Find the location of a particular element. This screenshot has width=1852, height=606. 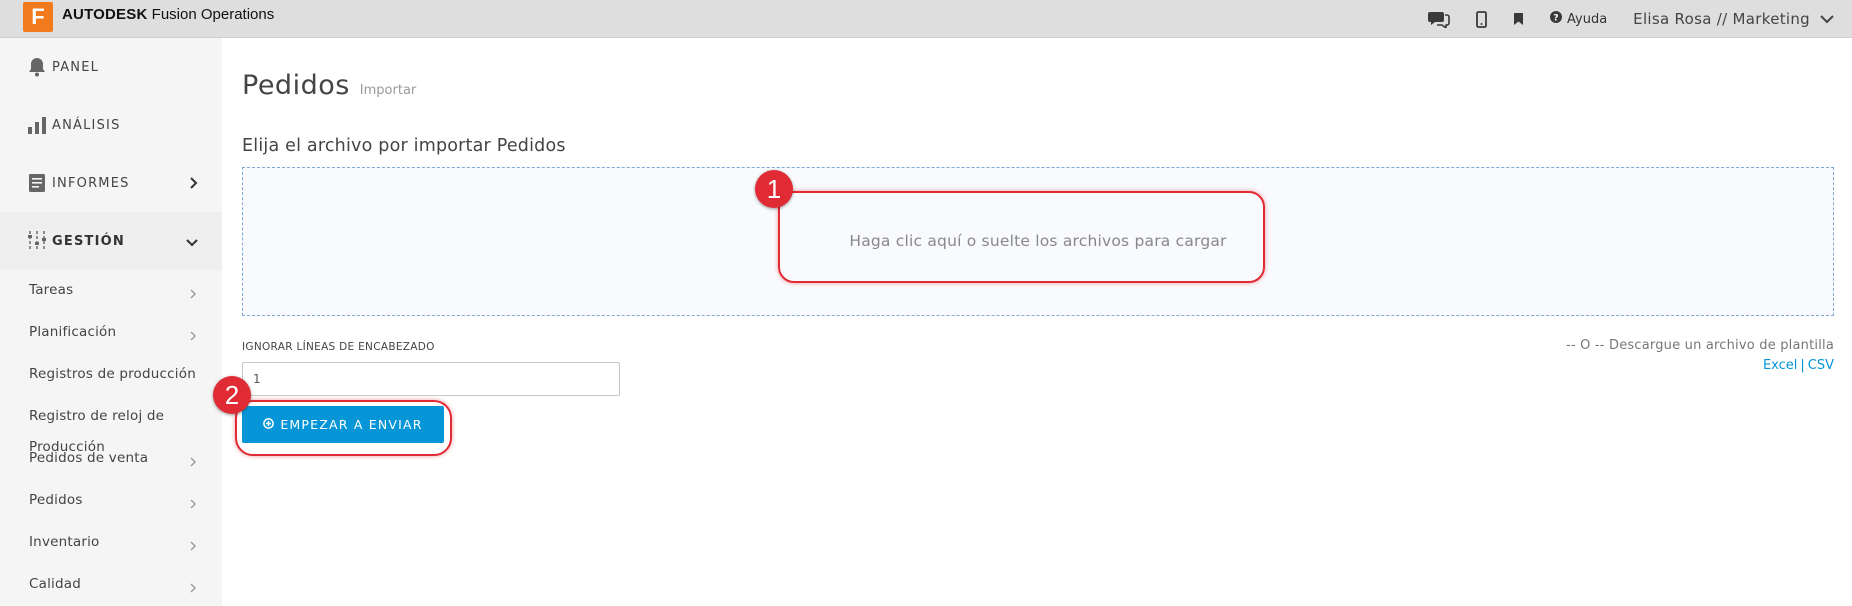

sidebar-subitem-label: Registros de producción is located at coordinates (112, 374).